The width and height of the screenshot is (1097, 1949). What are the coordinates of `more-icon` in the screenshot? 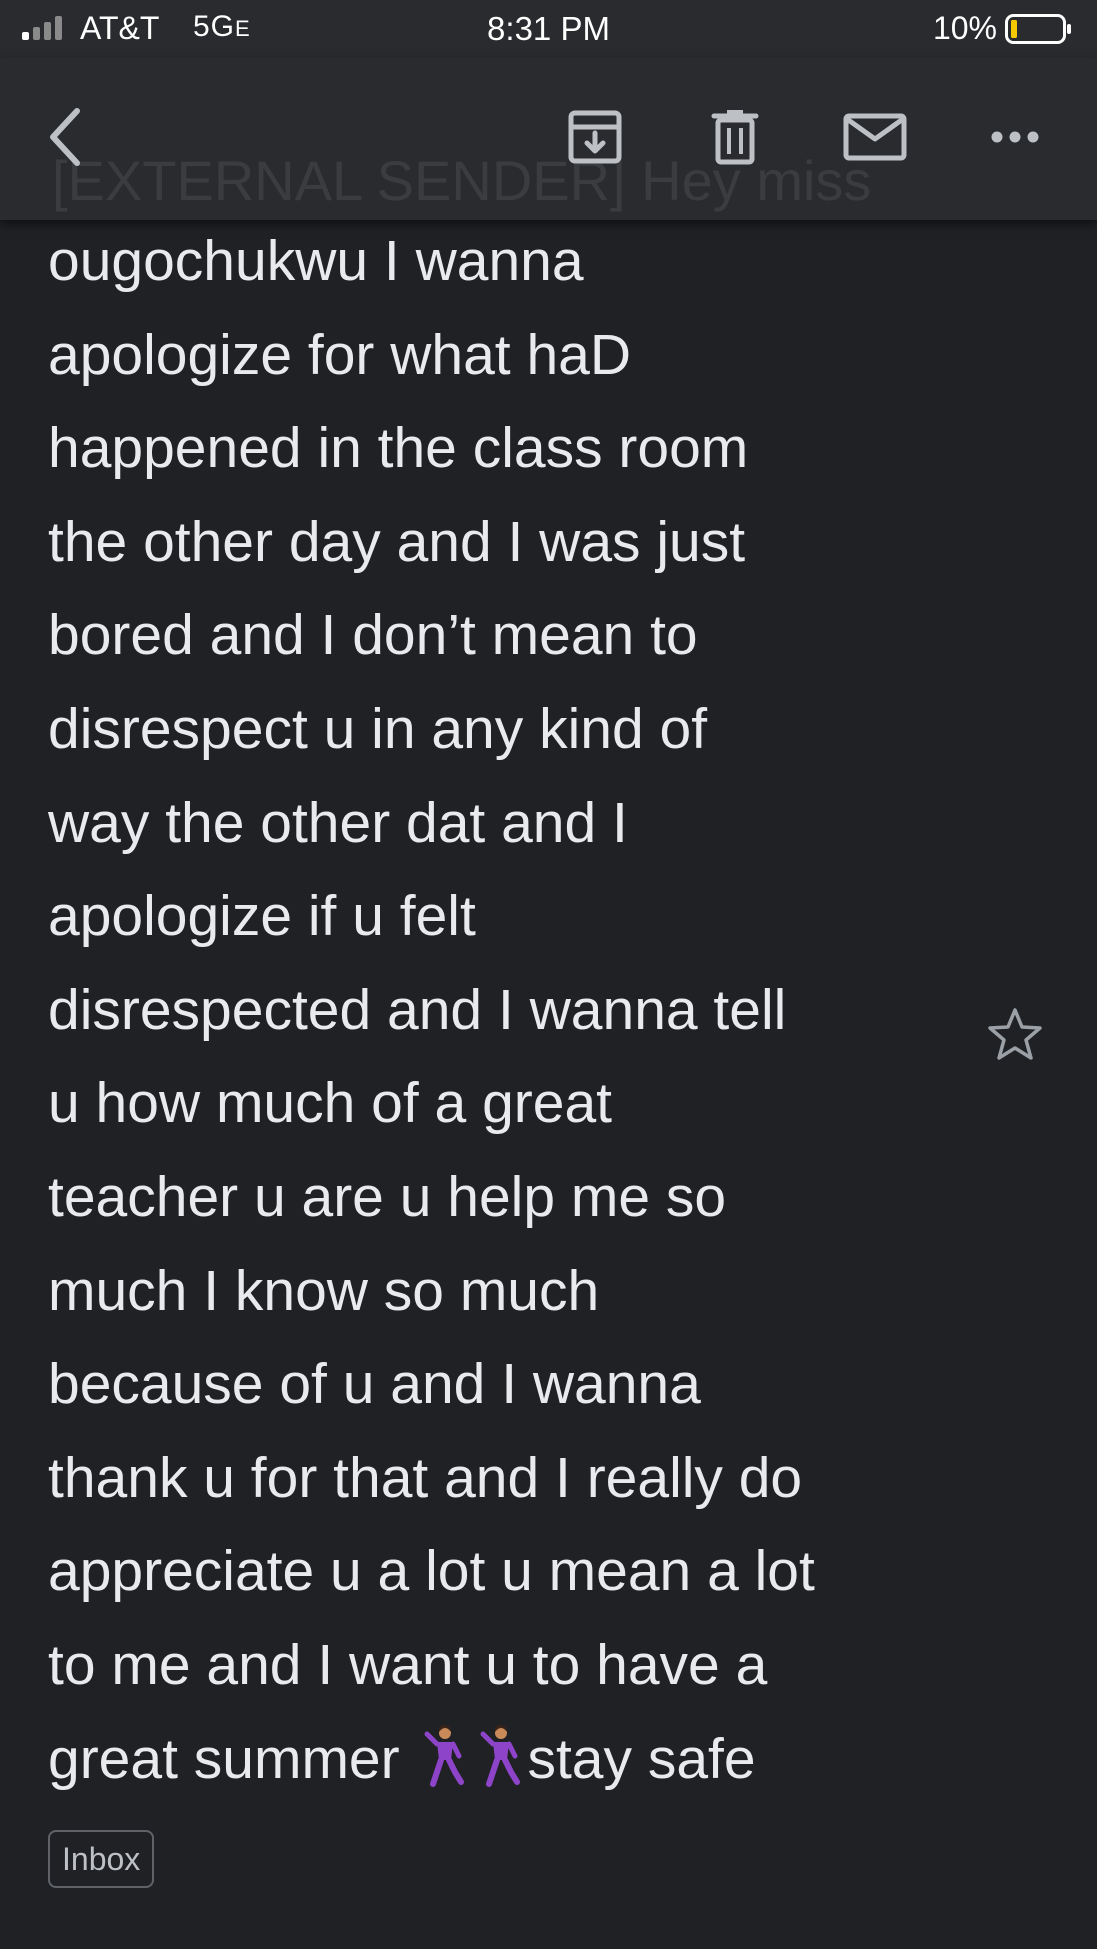 It's located at (1015, 137).